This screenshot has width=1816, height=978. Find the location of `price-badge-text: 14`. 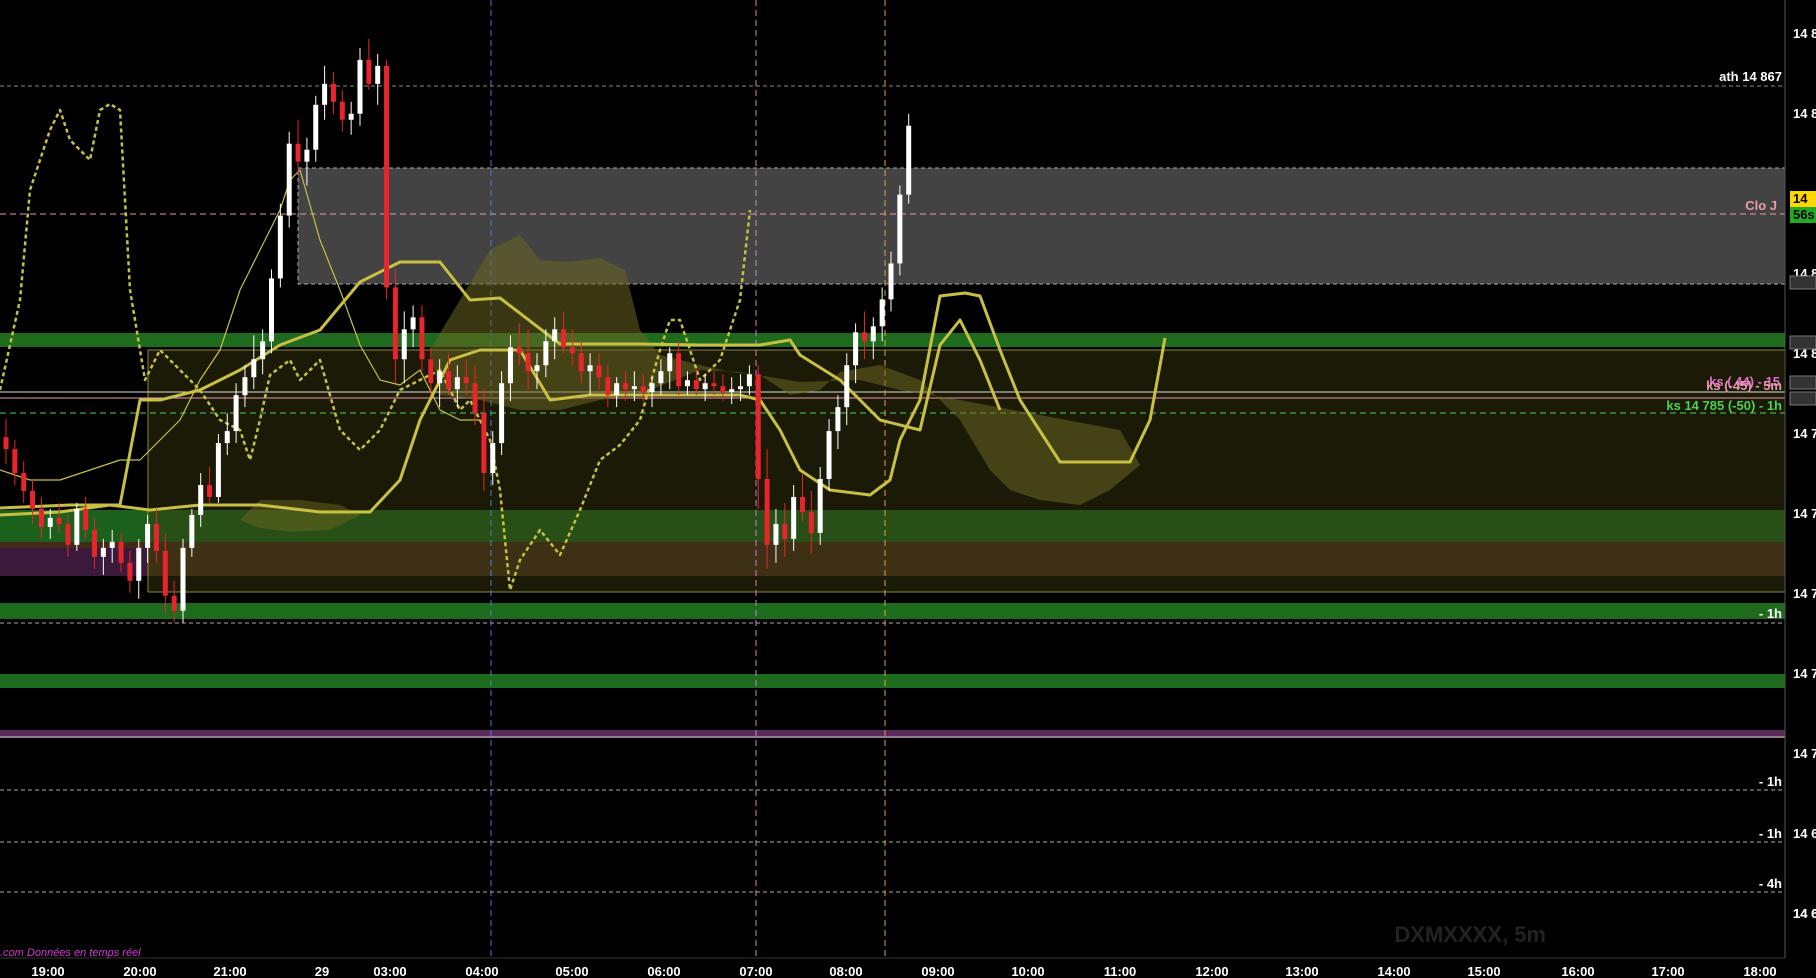

price-badge-text: 14 is located at coordinates (1800, 198).